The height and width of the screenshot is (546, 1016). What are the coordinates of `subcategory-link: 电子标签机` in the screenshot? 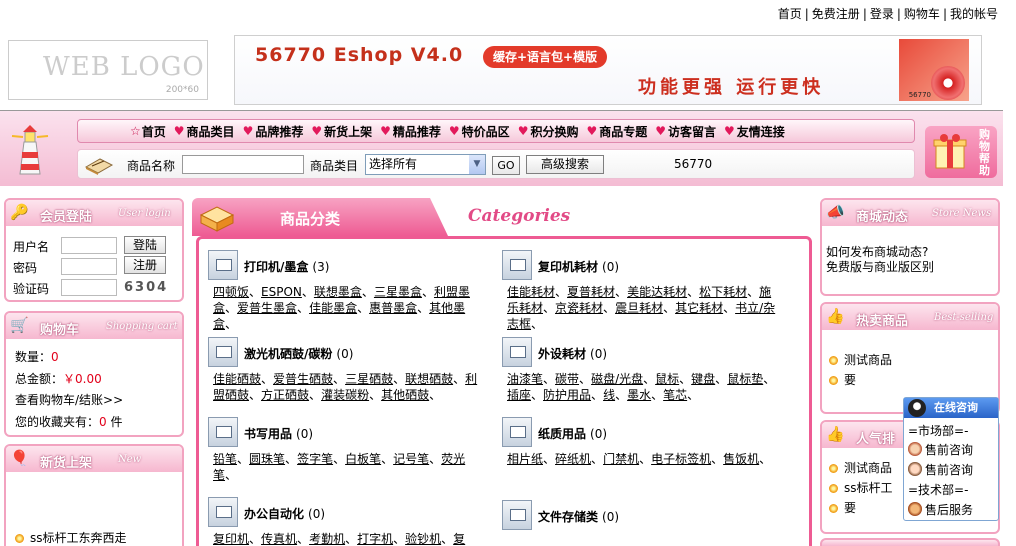 It's located at (681, 459).